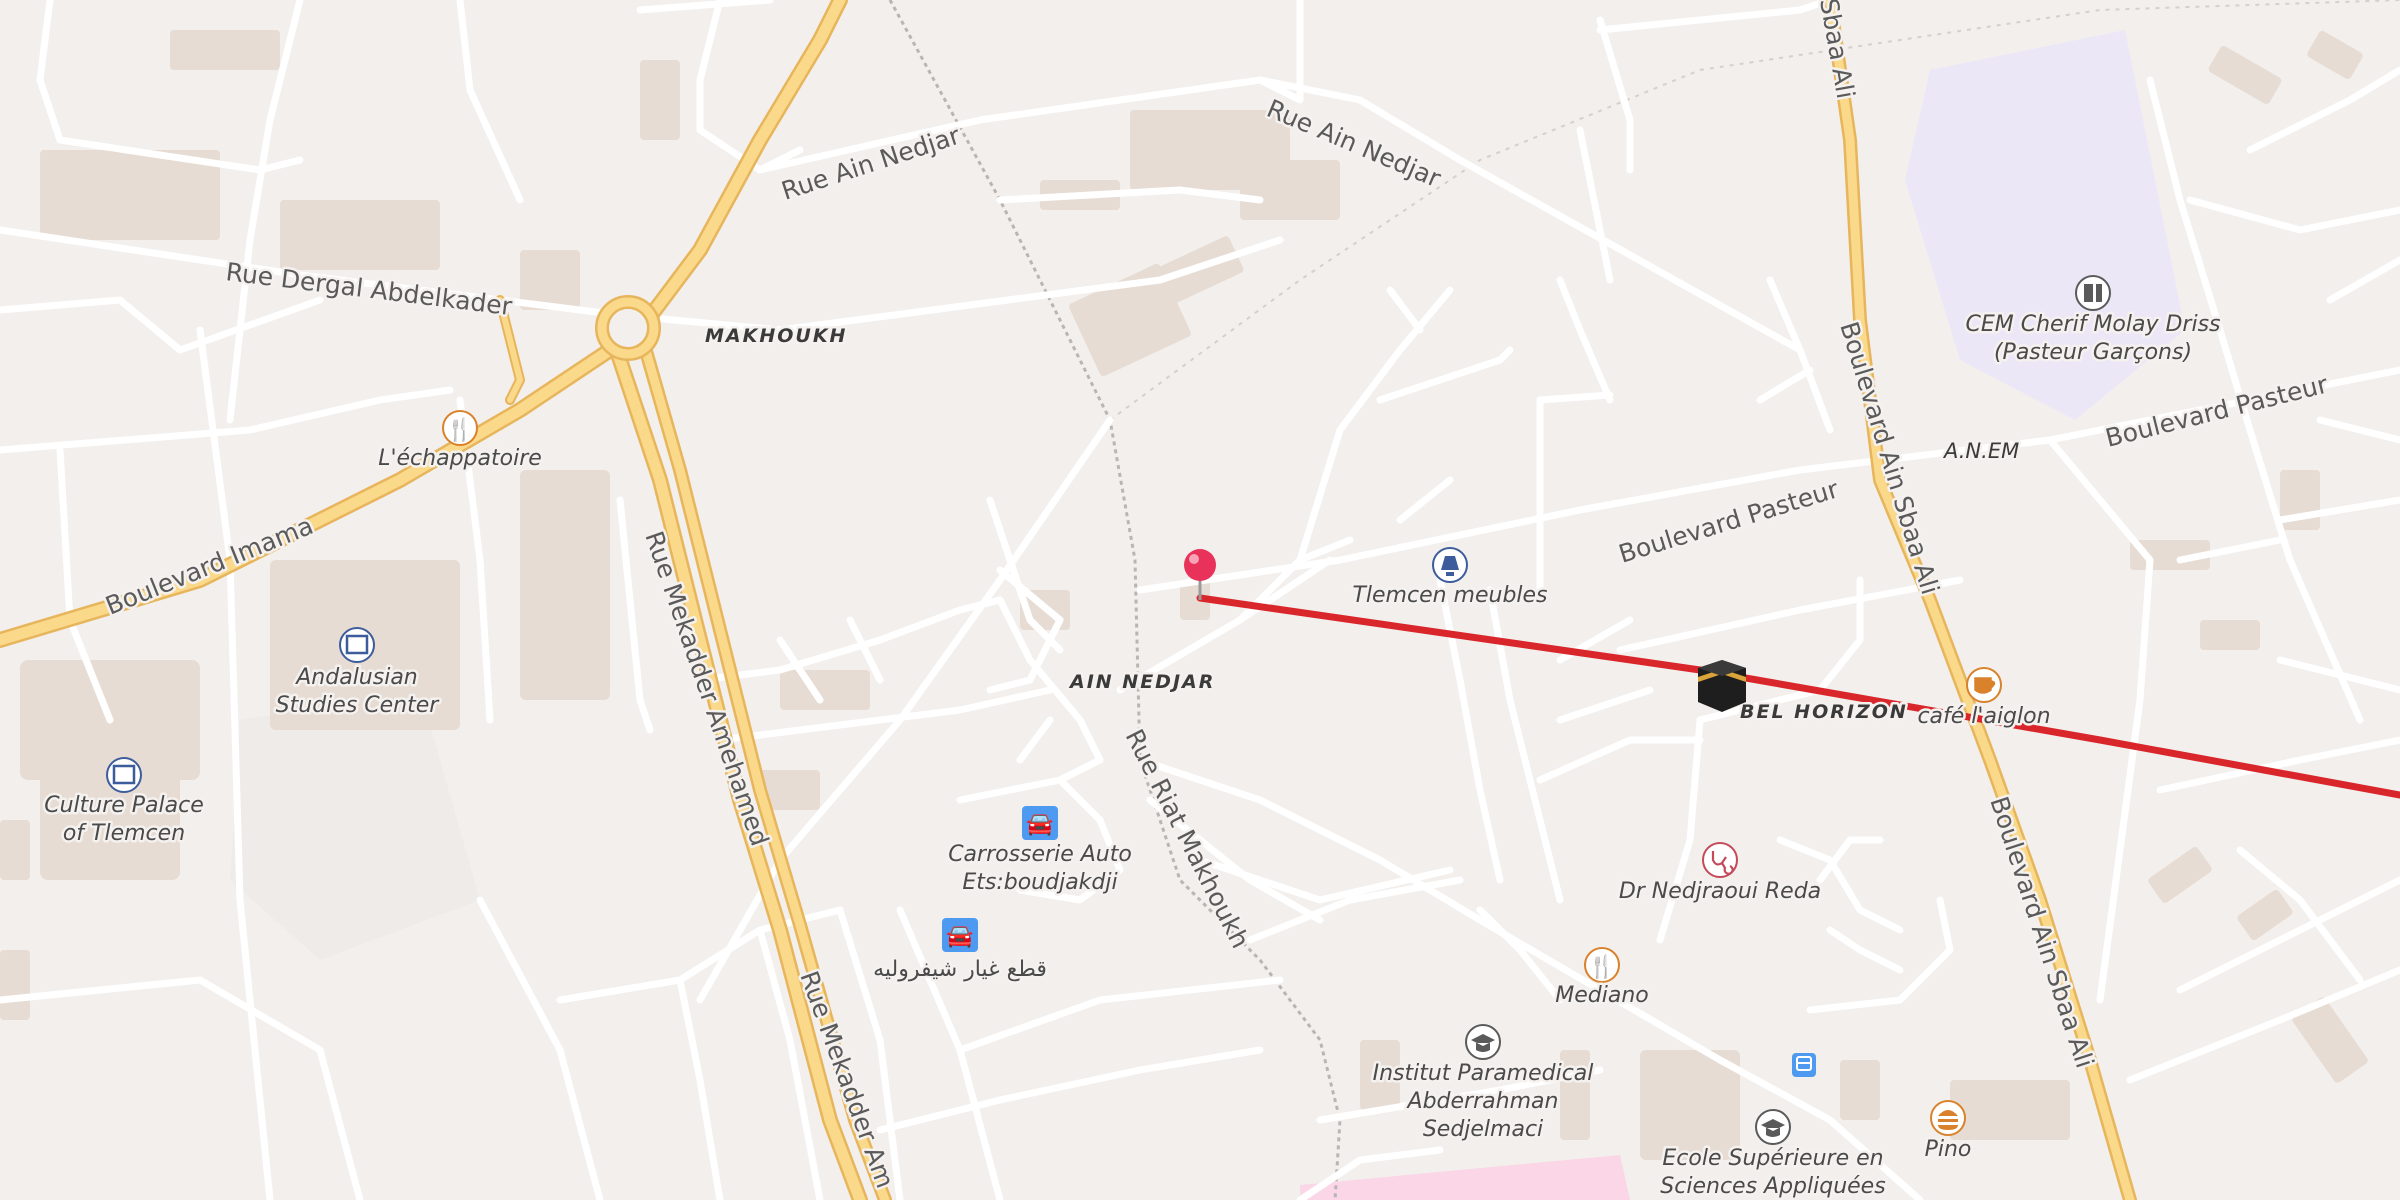  Describe the element at coordinates (1483, 1129) in the screenshot. I see `poi-label: Sedjelmaci` at that location.